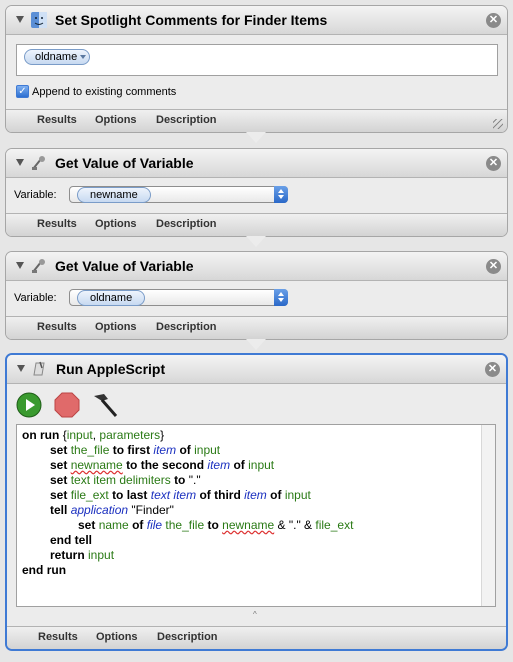 The height and width of the screenshot is (662, 513). Describe the element at coordinates (22, 91) in the screenshot. I see `append-checkbox: ✓` at that location.